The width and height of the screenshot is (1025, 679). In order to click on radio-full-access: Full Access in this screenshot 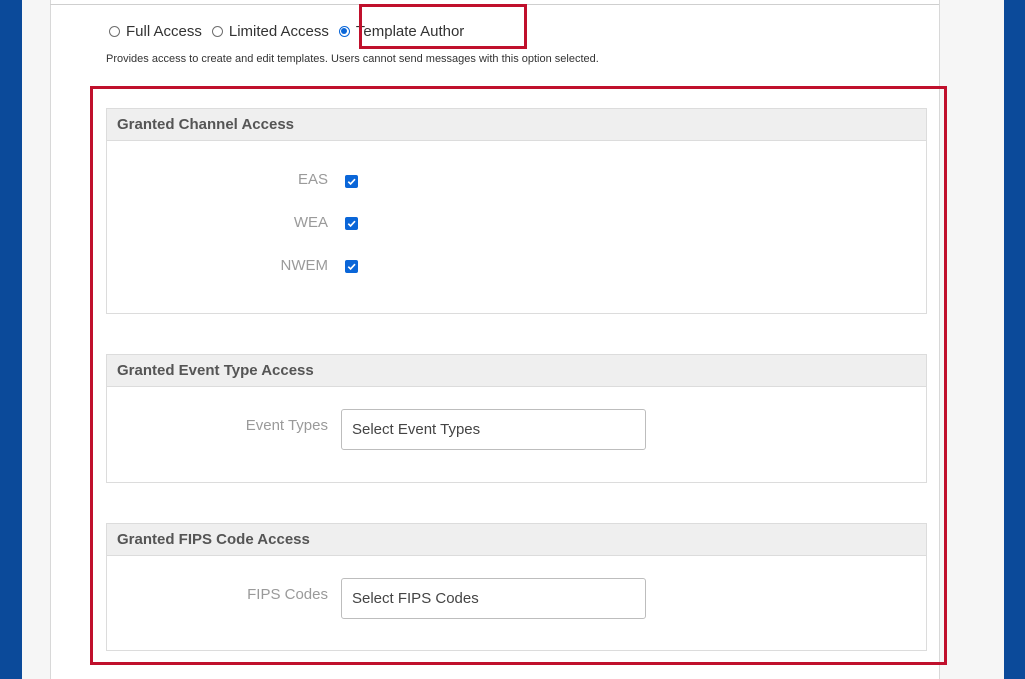, I will do `click(155, 31)`.